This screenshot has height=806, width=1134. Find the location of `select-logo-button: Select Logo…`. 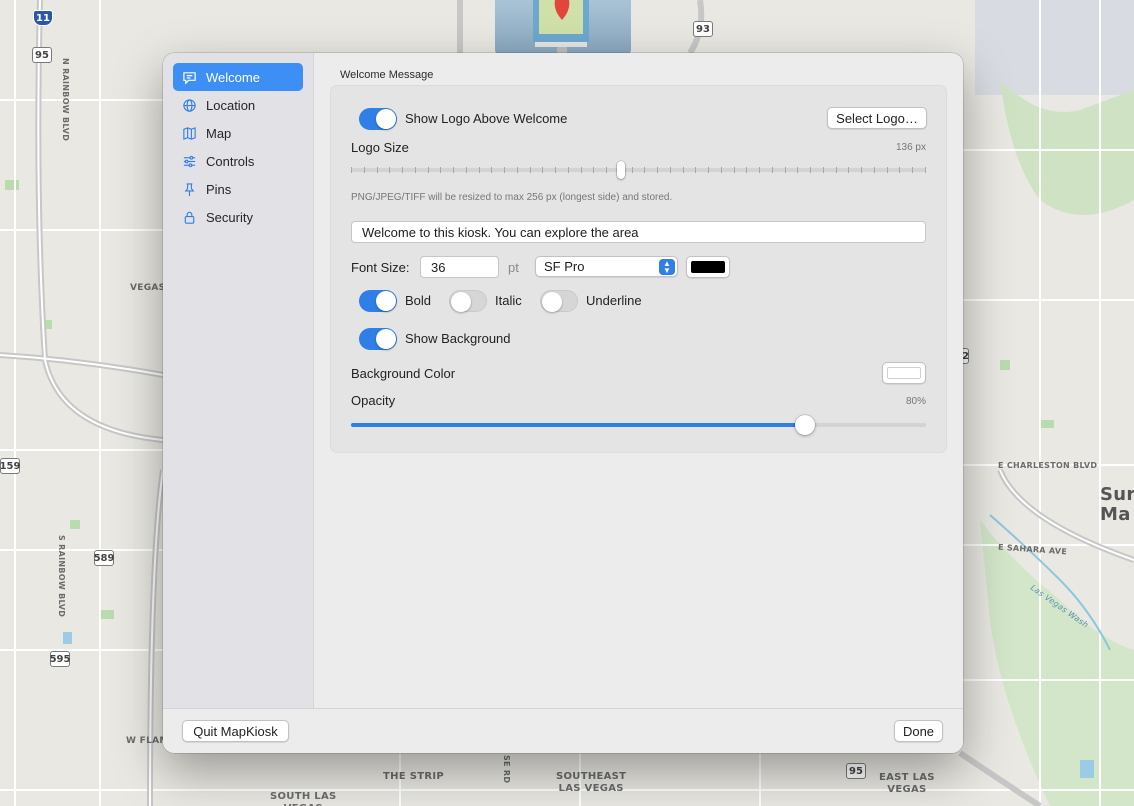

select-logo-button: Select Logo… is located at coordinates (877, 118).